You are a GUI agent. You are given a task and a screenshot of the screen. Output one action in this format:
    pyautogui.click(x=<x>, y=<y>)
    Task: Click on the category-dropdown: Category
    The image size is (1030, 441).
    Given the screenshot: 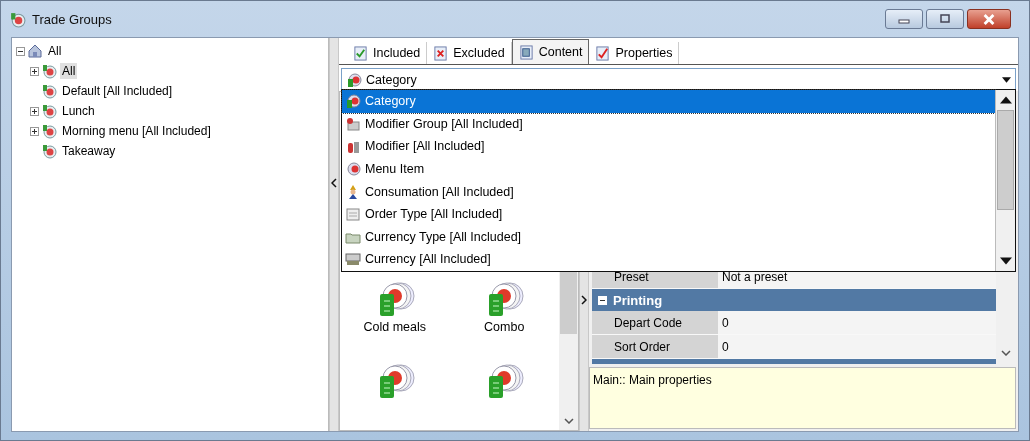 What is the action you would take?
    pyautogui.click(x=678, y=79)
    